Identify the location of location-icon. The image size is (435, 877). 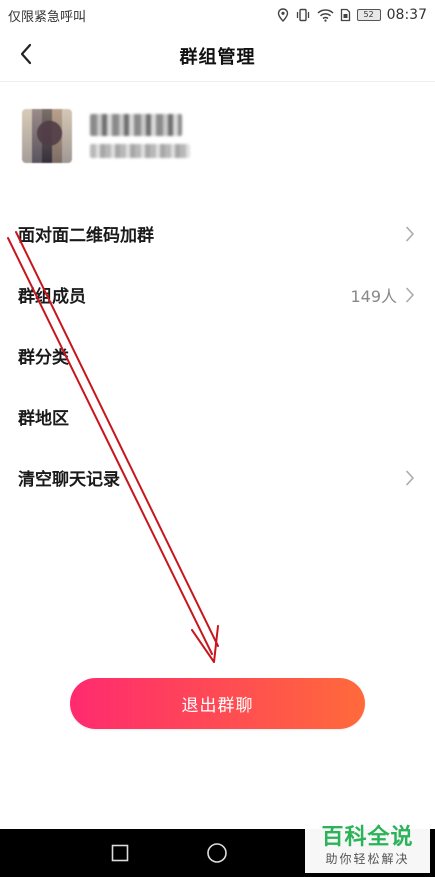
(283, 15).